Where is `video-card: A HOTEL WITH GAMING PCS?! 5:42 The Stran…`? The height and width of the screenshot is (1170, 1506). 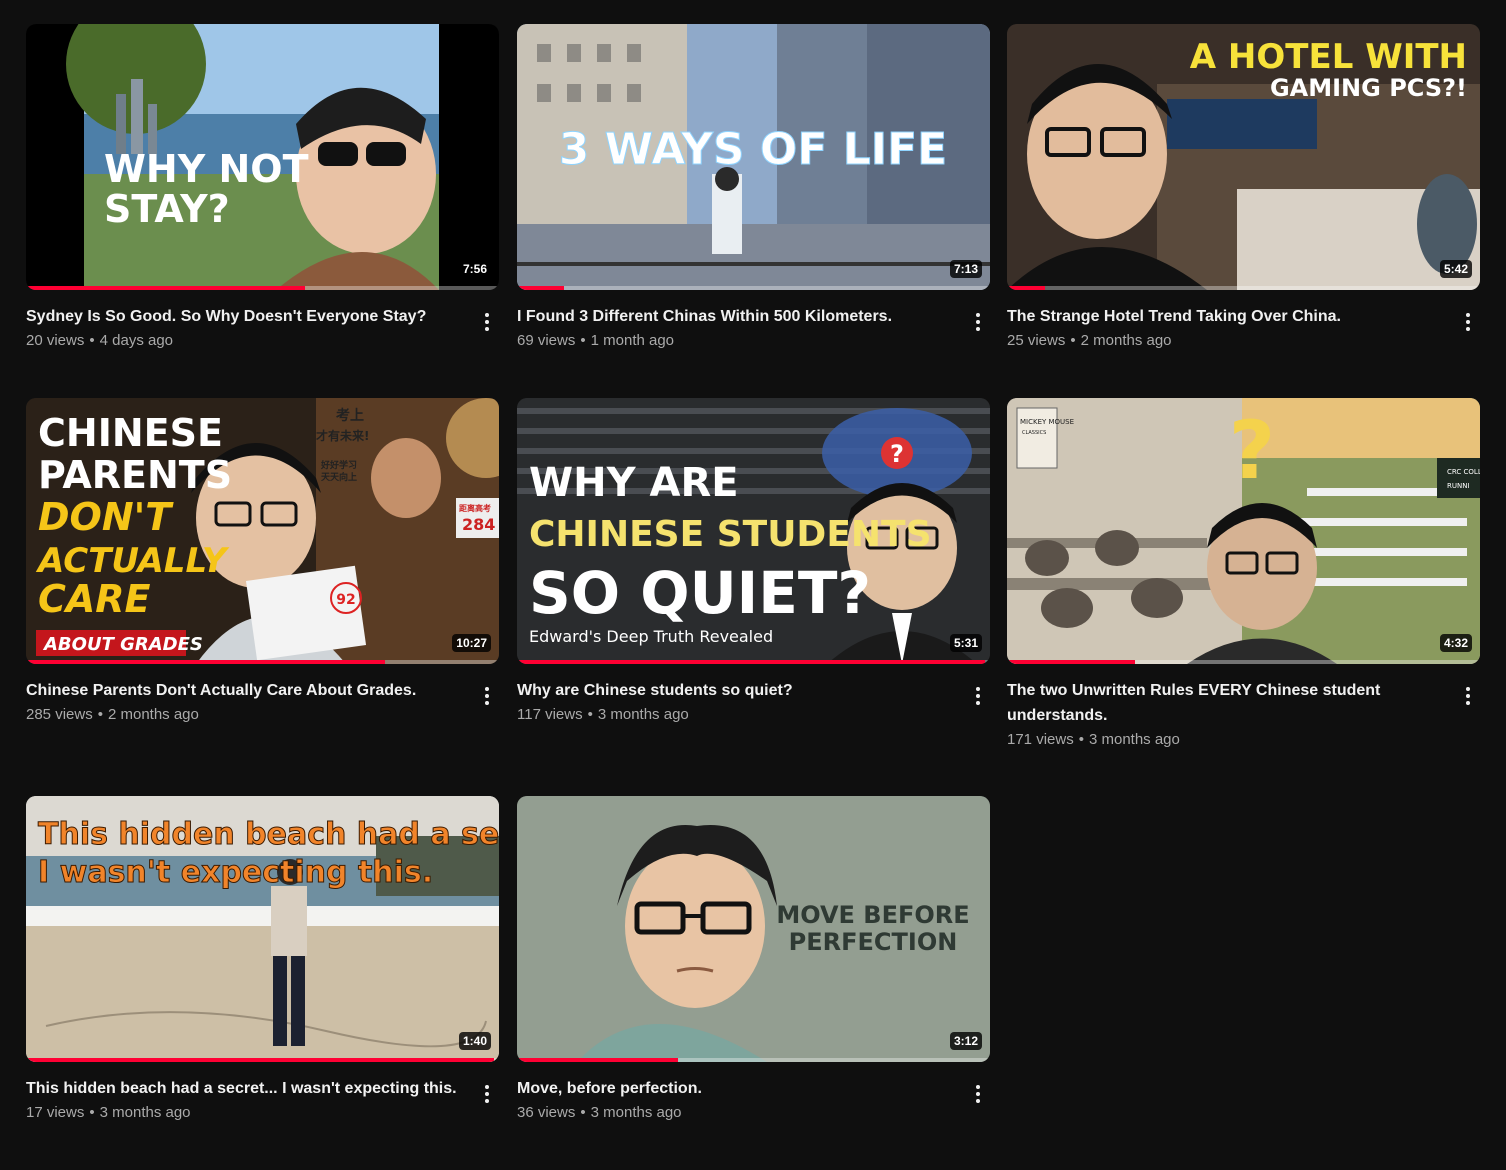 video-card: A HOTEL WITH GAMING PCS?! 5:42 The Stran… is located at coordinates (1243, 187).